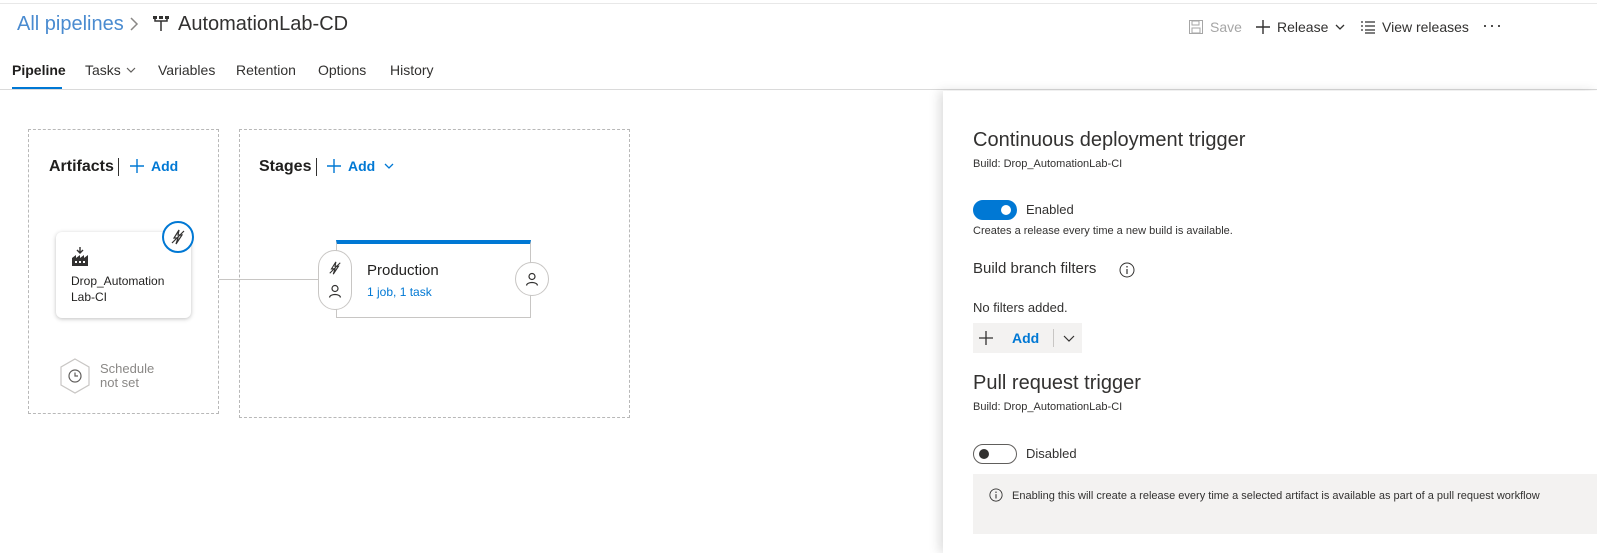  Describe the element at coordinates (995, 454) in the screenshot. I see `pr-trigger-toggle` at that location.